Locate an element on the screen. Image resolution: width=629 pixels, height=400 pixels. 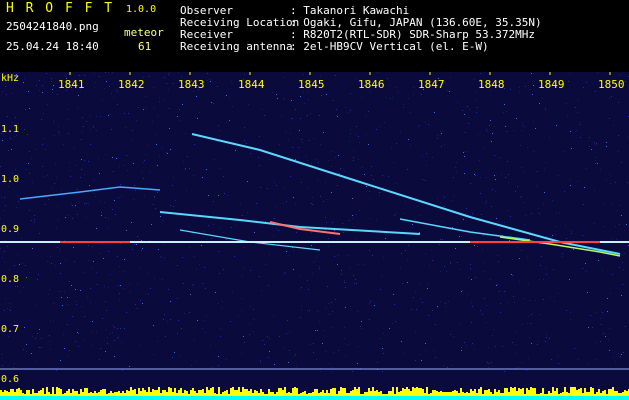
y-tick-label: 0.6 is located at coordinates (10, 379).